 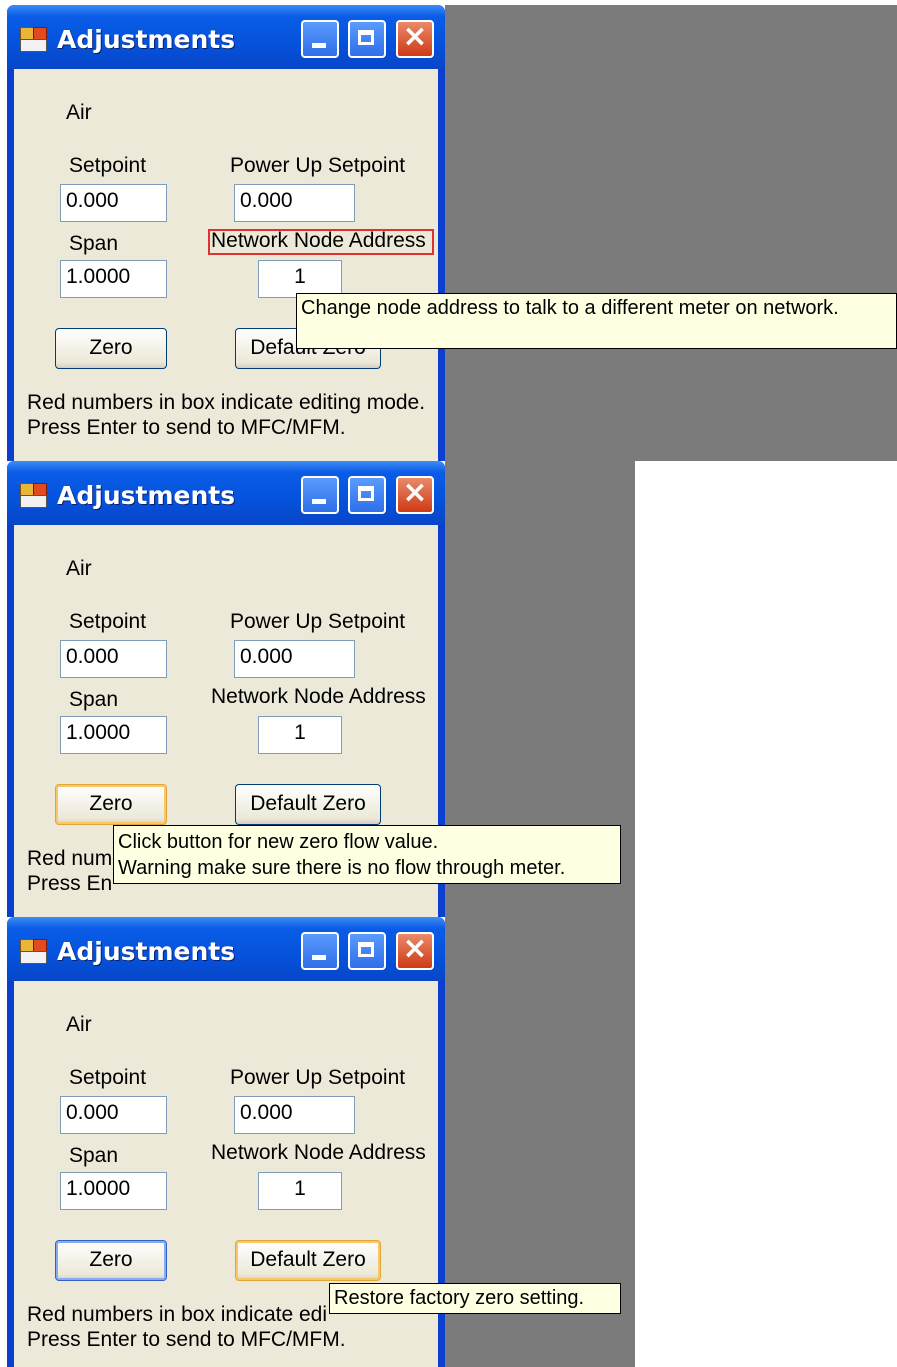 I want to click on hint-line-1: Red num, so click(x=70, y=858).